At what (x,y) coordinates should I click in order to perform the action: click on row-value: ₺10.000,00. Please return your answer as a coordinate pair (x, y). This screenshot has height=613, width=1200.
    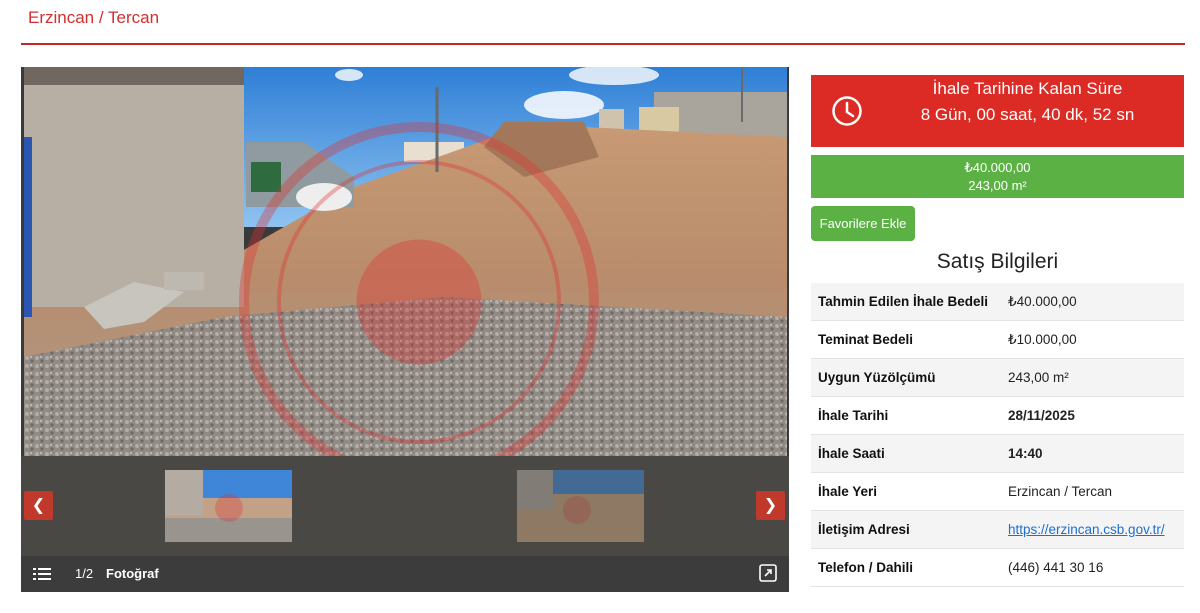
    Looking at the image, I should click on (1092, 339).